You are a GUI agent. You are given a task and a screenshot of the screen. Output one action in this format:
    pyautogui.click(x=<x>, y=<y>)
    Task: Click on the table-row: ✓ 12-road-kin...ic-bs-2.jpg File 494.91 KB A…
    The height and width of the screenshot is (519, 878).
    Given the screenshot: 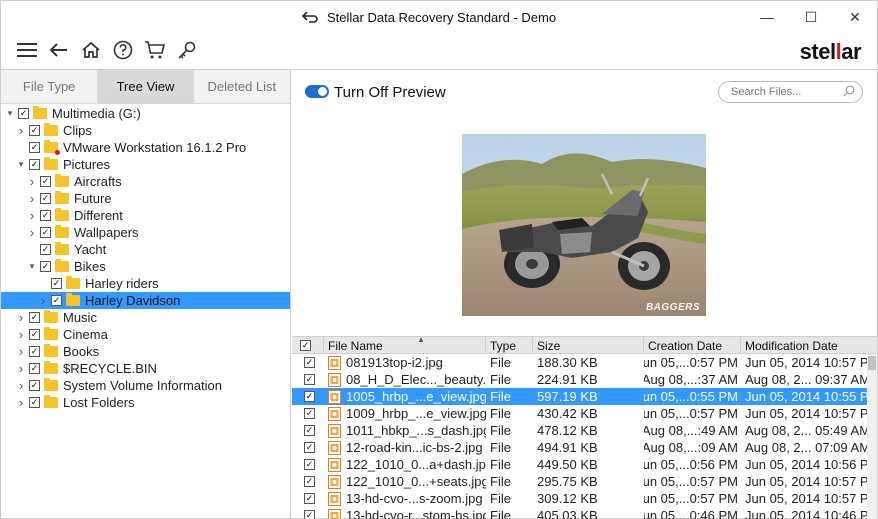 What is the action you would take?
    pyautogui.click(x=584, y=447)
    